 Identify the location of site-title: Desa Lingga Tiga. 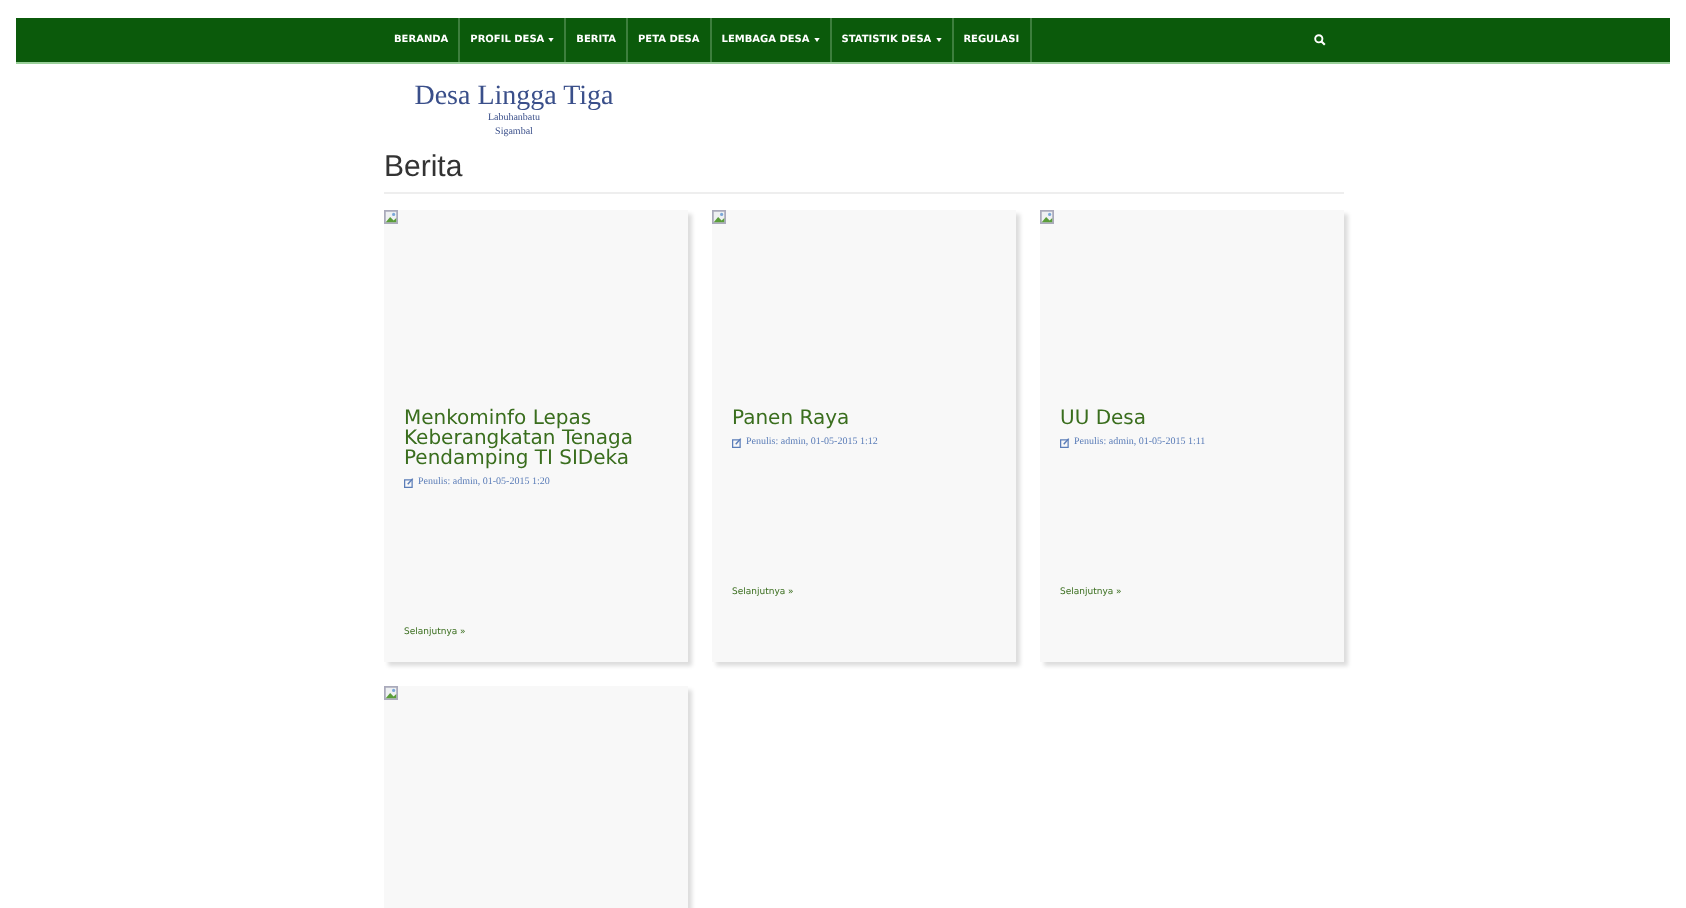
(514, 97).